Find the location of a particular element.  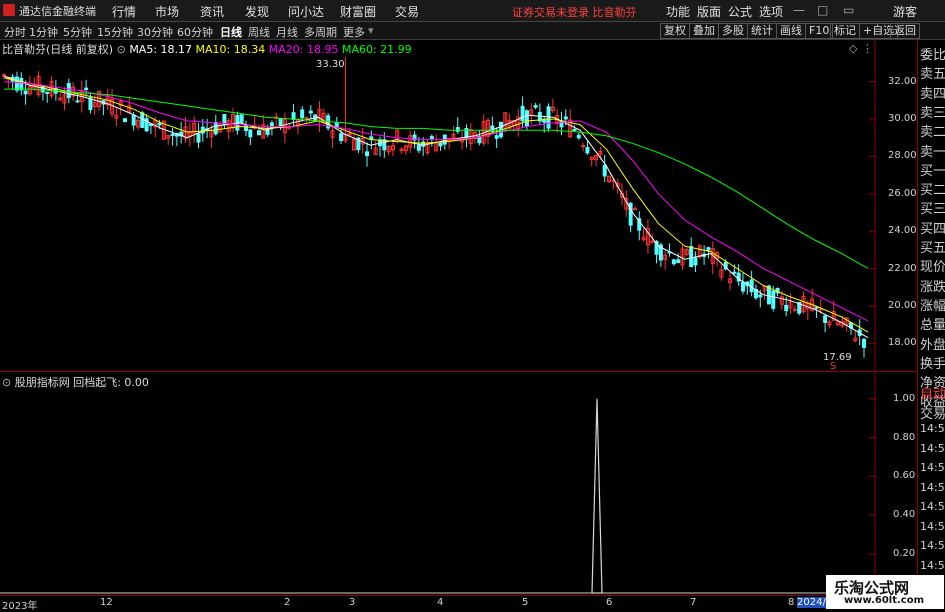

quote-field: 自动 is located at coordinates (932, 392).